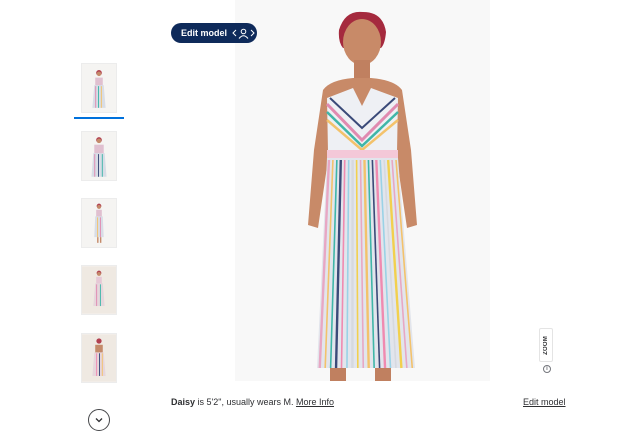 This screenshot has width=635, height=439. I want to click on zoom-label: ZOOM, so click(546, 345).